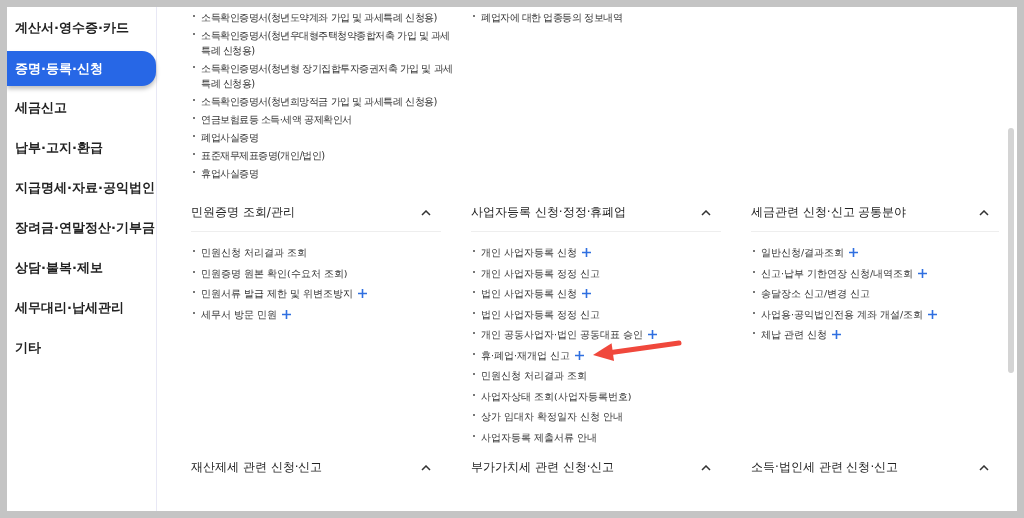 The width and height of the screenshot is (1024, 518). I want to click on sidebar-item: 기타, so click(81, 351).